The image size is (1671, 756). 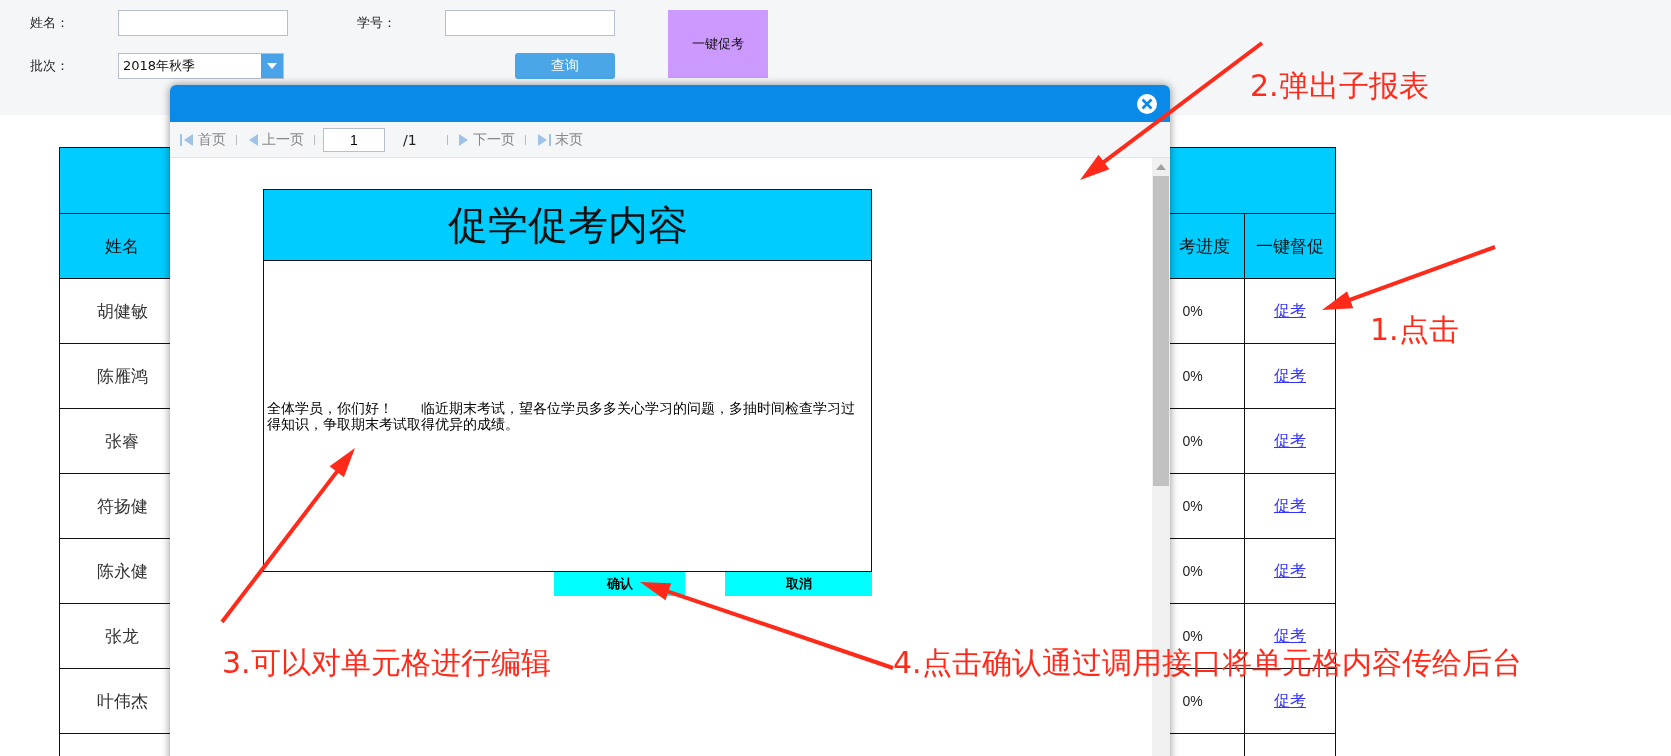 I want to click on table-header-cell: 一键督促, so click(x=1290, y=246).